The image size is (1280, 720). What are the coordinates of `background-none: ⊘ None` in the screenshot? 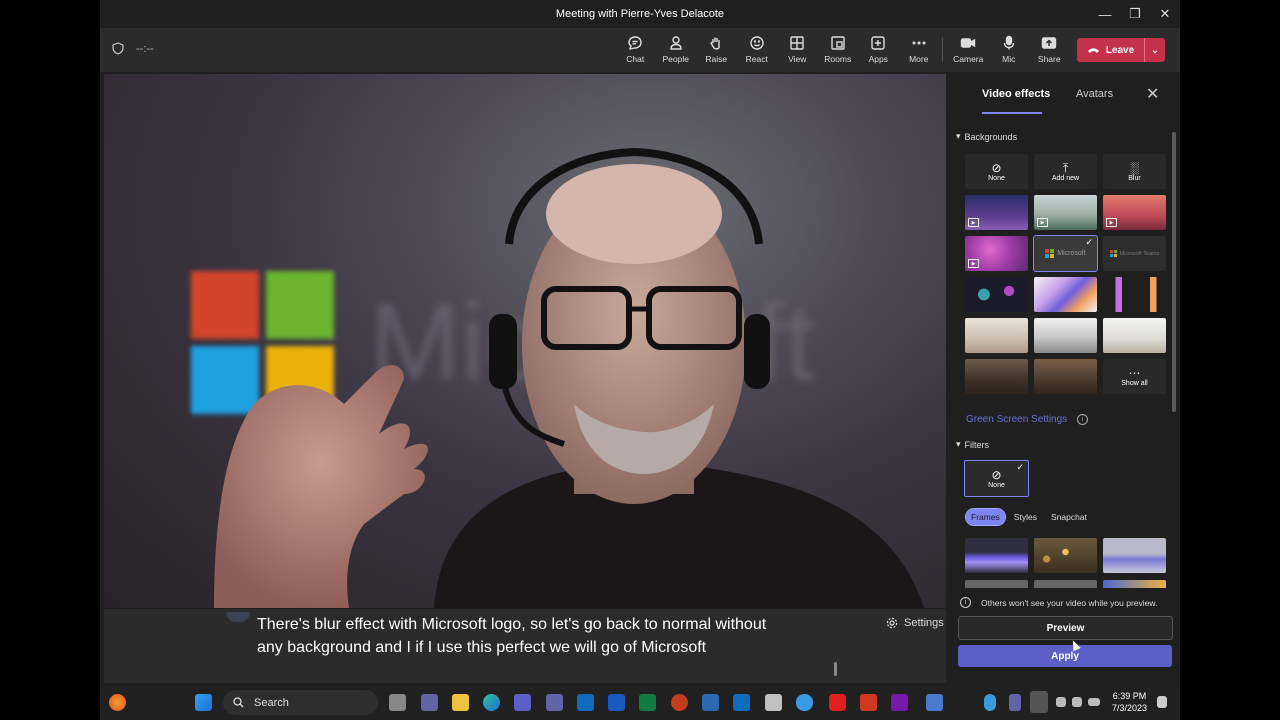 It's located at (996, 171).